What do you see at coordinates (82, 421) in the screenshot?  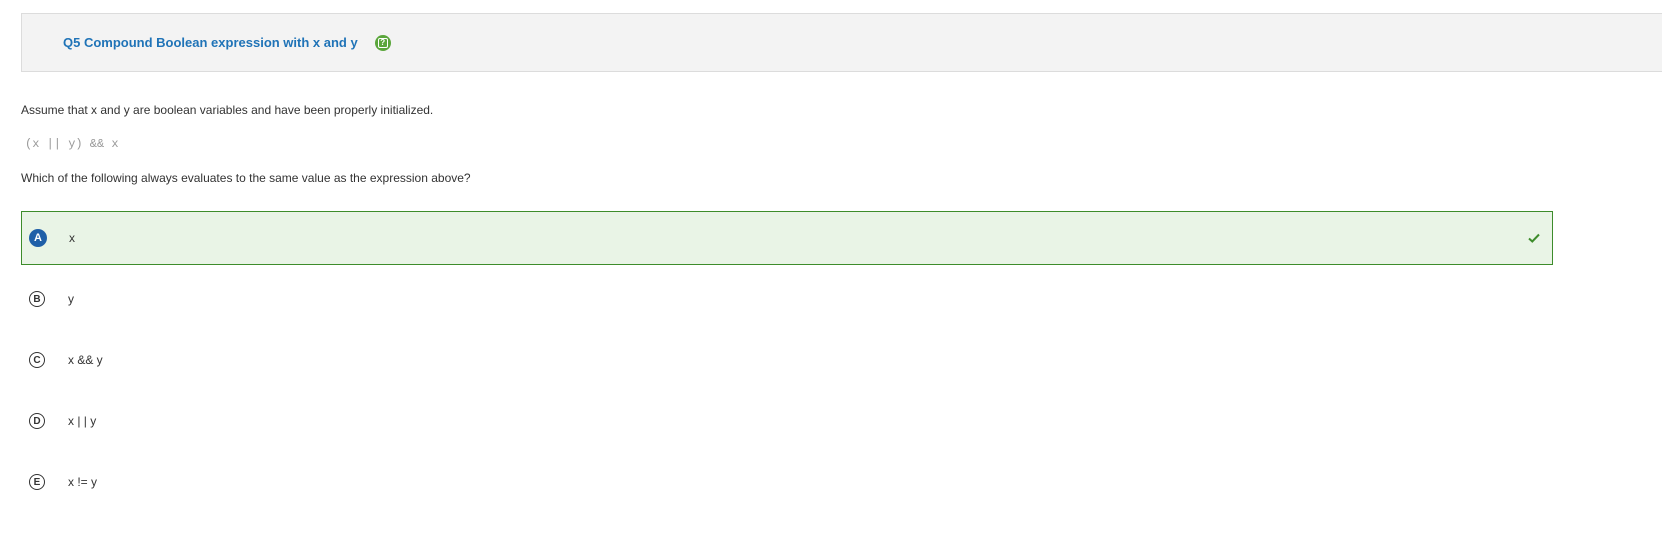 I see `choice-d-text: x | | y` at bounding box center [82, 421].